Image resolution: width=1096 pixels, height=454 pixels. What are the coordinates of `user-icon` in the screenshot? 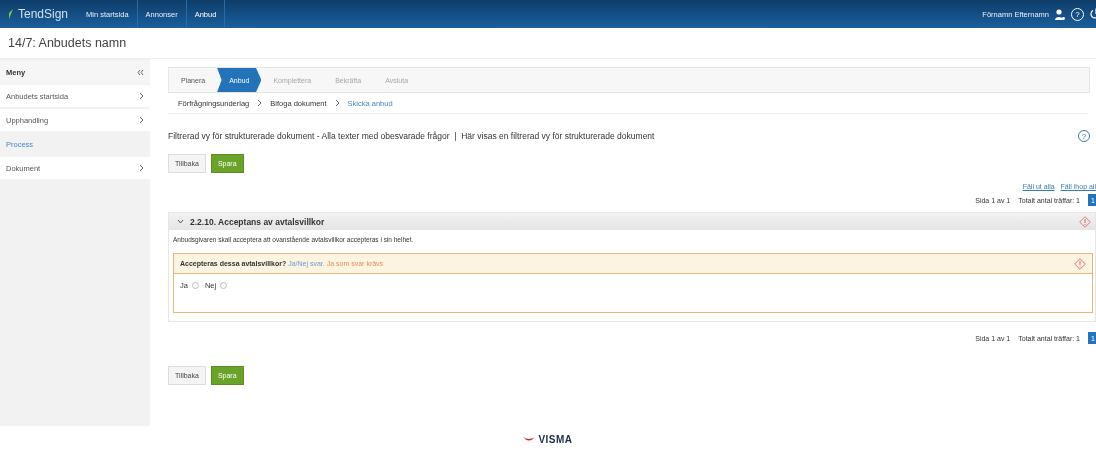 It's located at (1060, 14).